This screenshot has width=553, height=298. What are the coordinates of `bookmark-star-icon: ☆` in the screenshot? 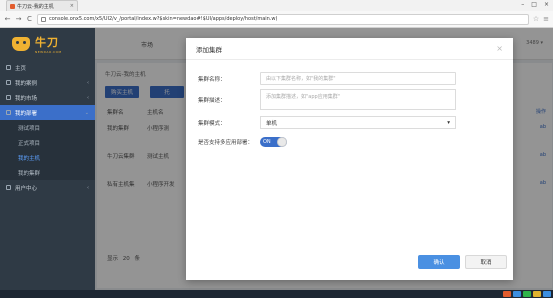 It's located at (536, 19).